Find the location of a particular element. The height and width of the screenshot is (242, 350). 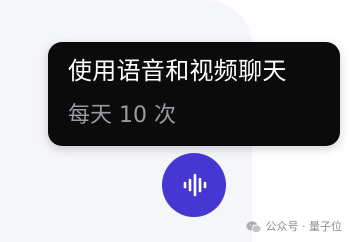

audio-waveform-icon is located at coordinates (195, 185).